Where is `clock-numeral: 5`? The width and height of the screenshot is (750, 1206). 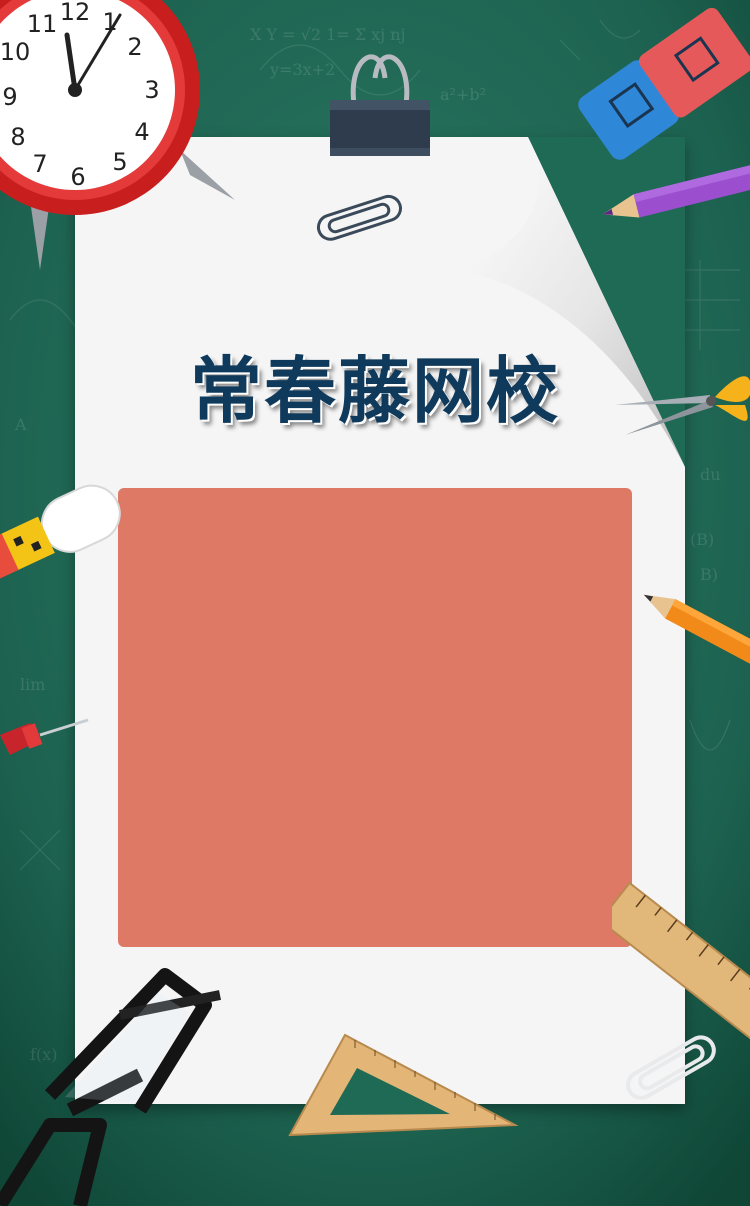
clock-numeral: 5 is located at coordinates (119, 162).